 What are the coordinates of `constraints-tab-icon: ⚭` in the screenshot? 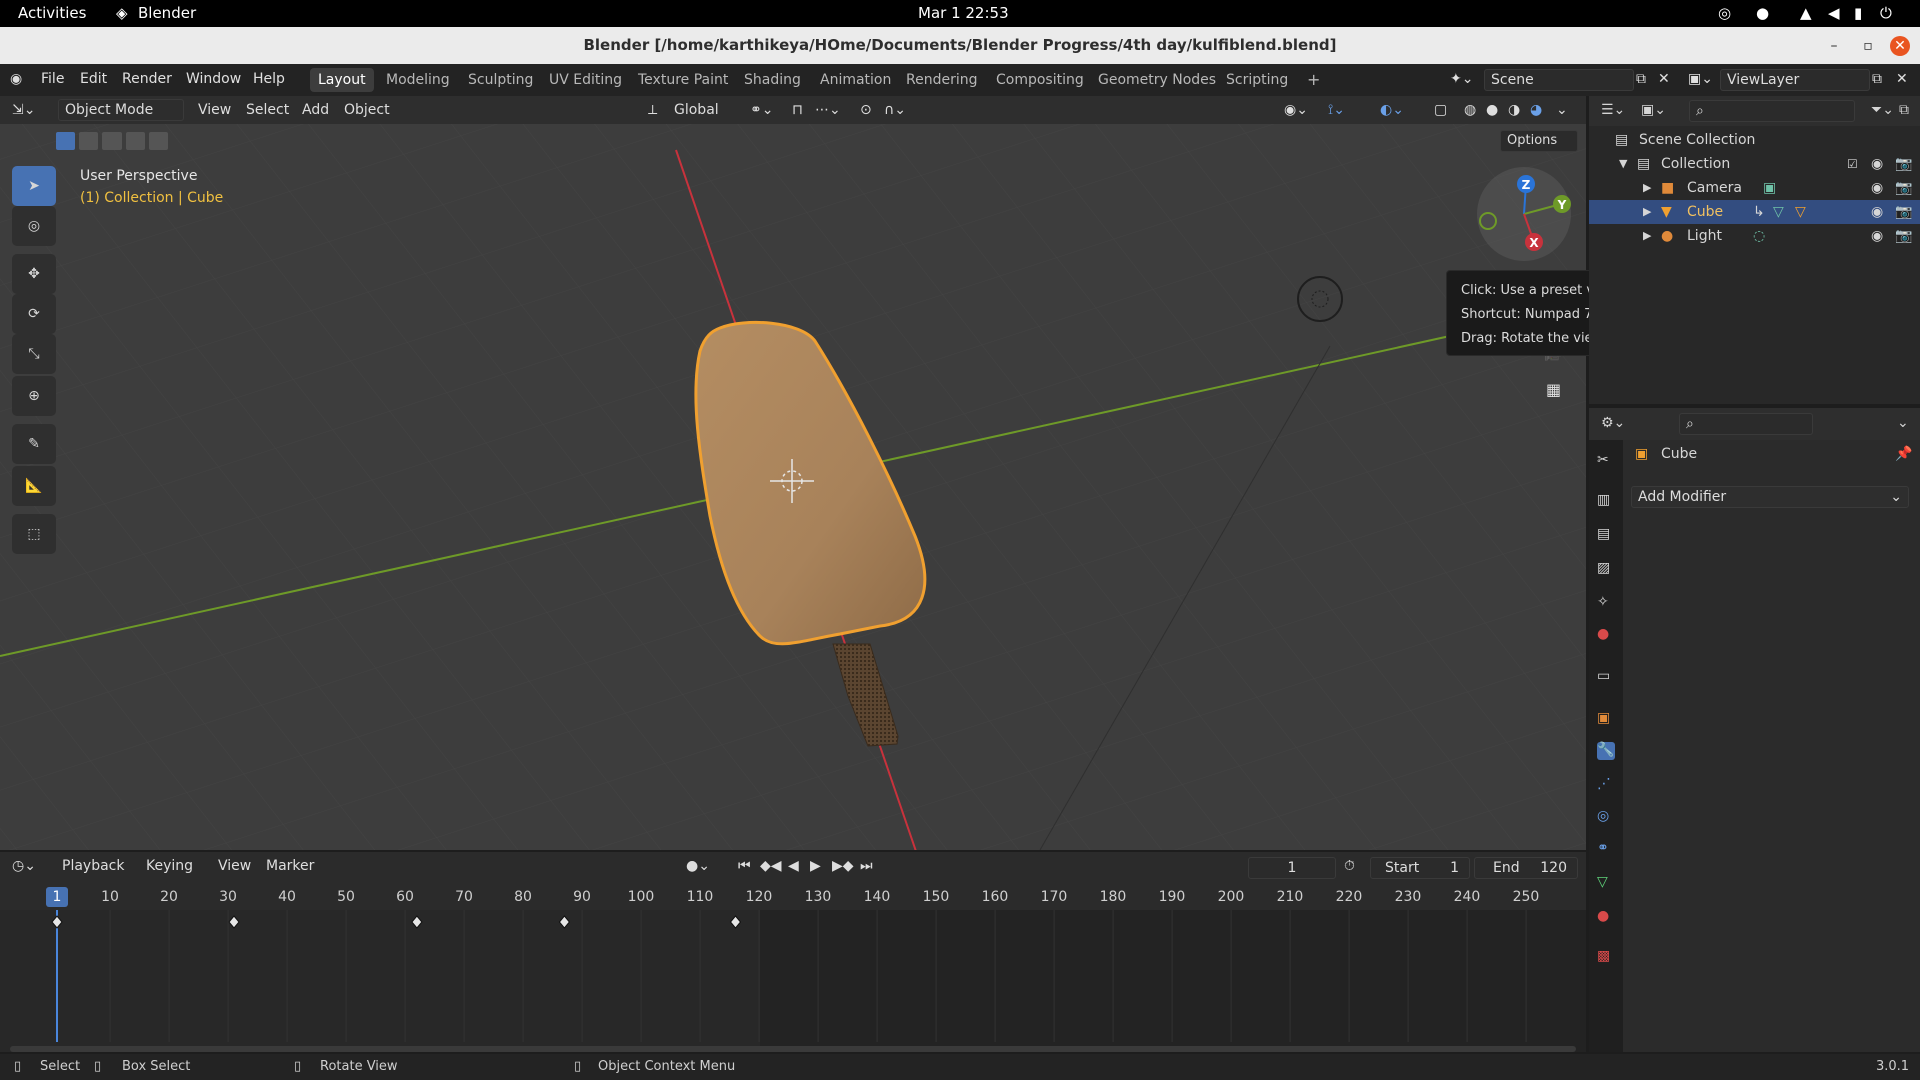 It's located at (1606, 849).